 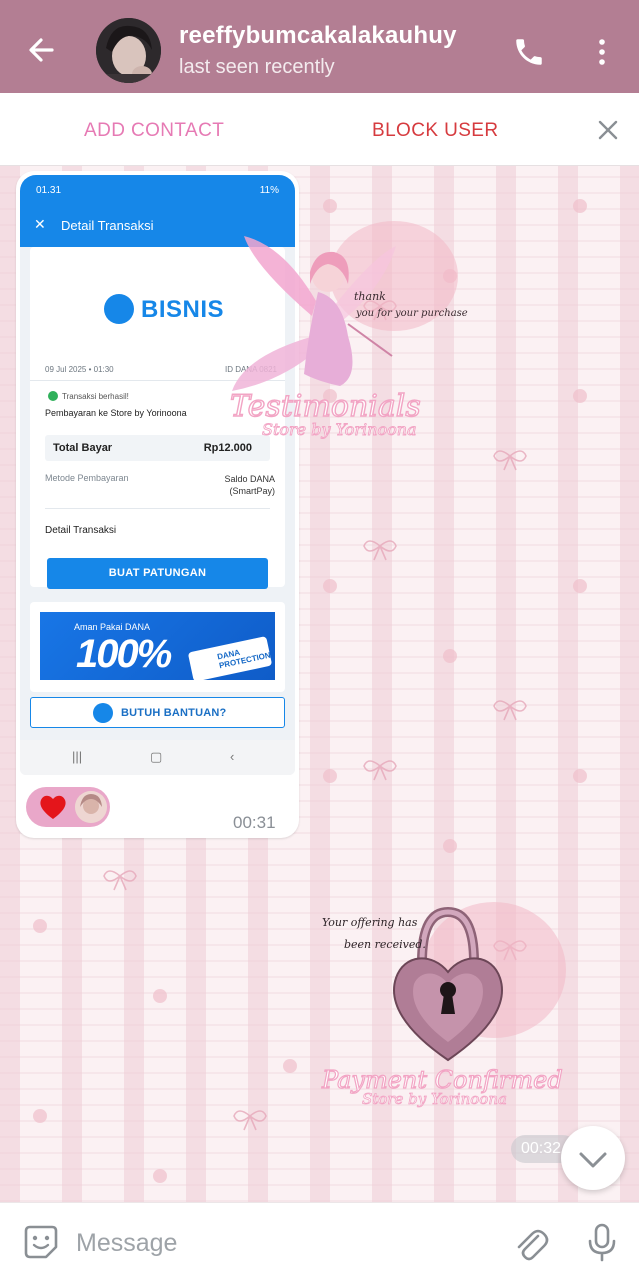 I want to click on close-icon, so click(x=608, y=130).